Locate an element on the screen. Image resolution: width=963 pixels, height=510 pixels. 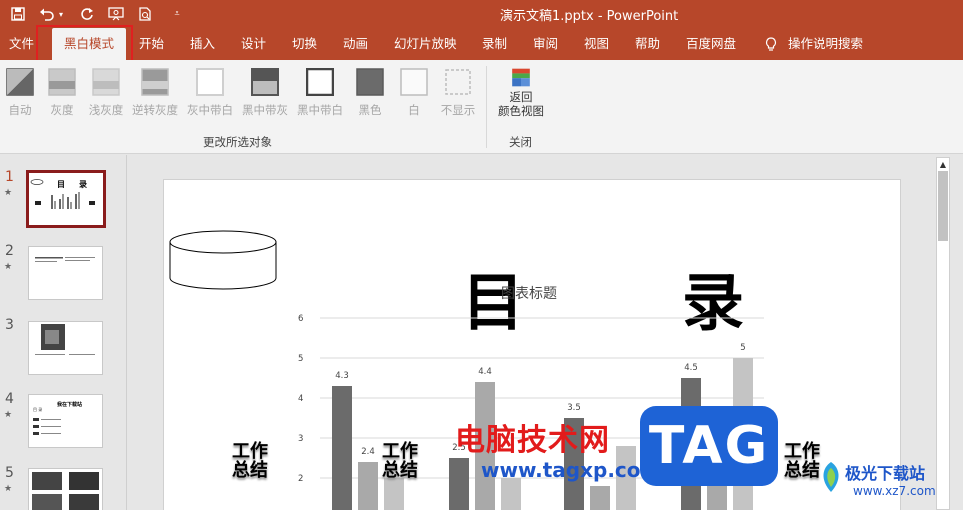
black-with-white-button: 黑中带白 is located at coordinates (320, 92).